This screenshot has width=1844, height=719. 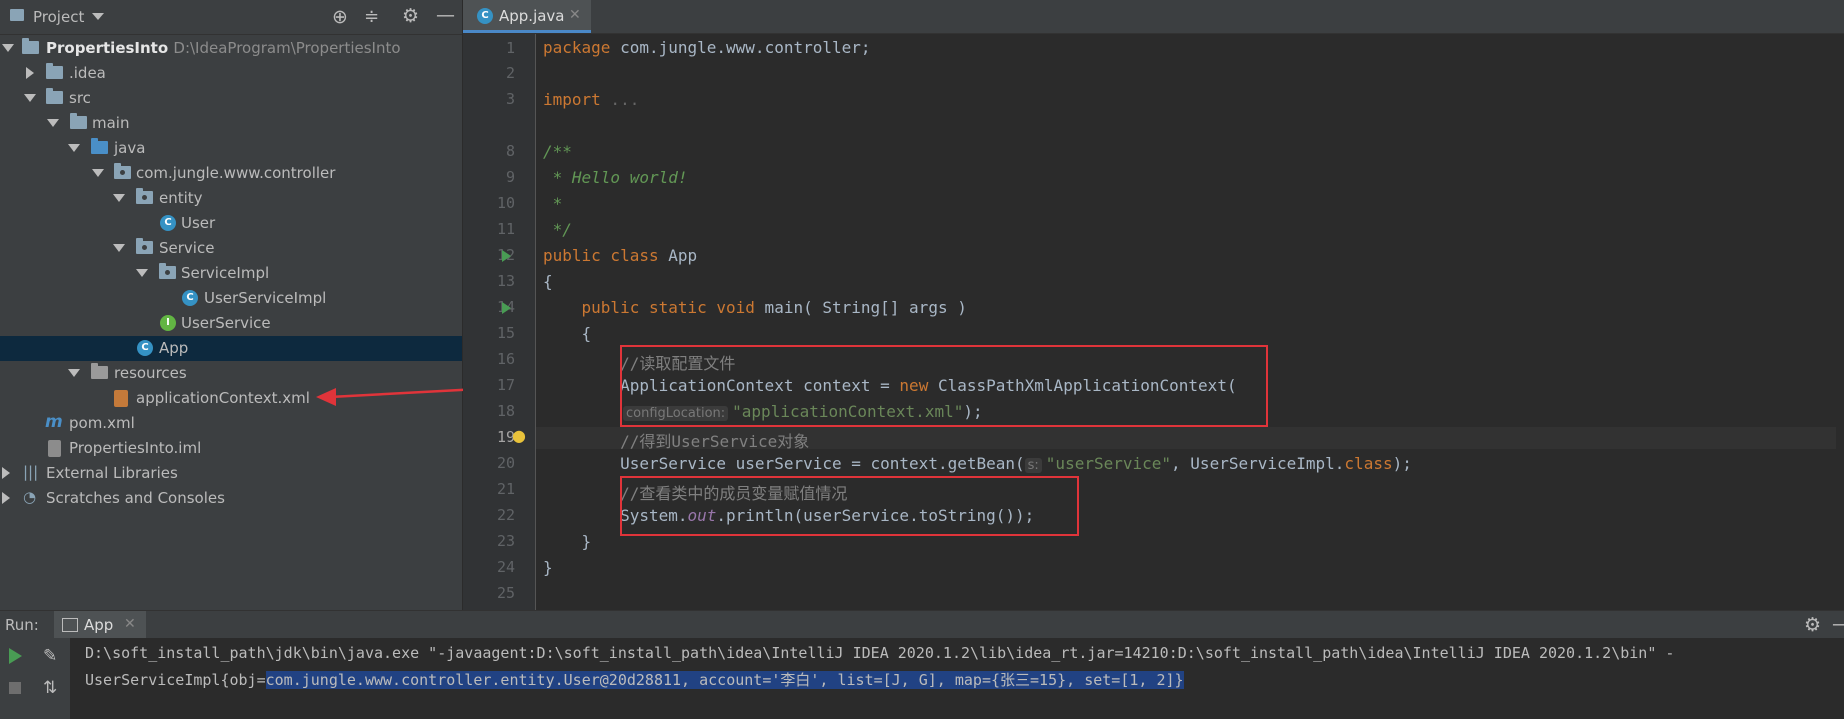 What do you see at coordinates (231, 73) in the screenshot?
I see `tree-item-idea: .idea` at bounding box center [231, 73].